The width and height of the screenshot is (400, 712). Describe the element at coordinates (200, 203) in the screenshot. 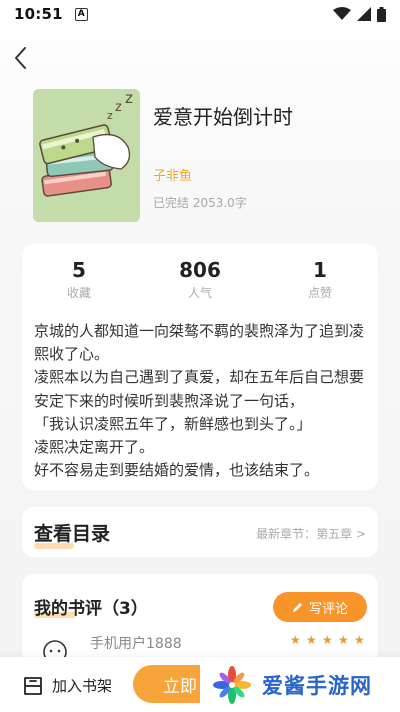

I see `book-meta: 已完结 2053.0字` at that location.